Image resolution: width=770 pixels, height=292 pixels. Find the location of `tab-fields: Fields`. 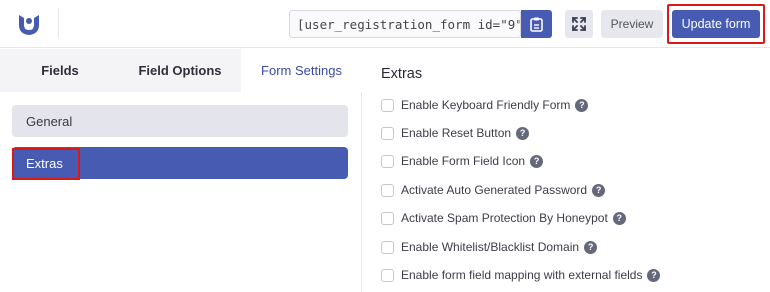

tab-fields: Fields is located at coordinates (60, 70).